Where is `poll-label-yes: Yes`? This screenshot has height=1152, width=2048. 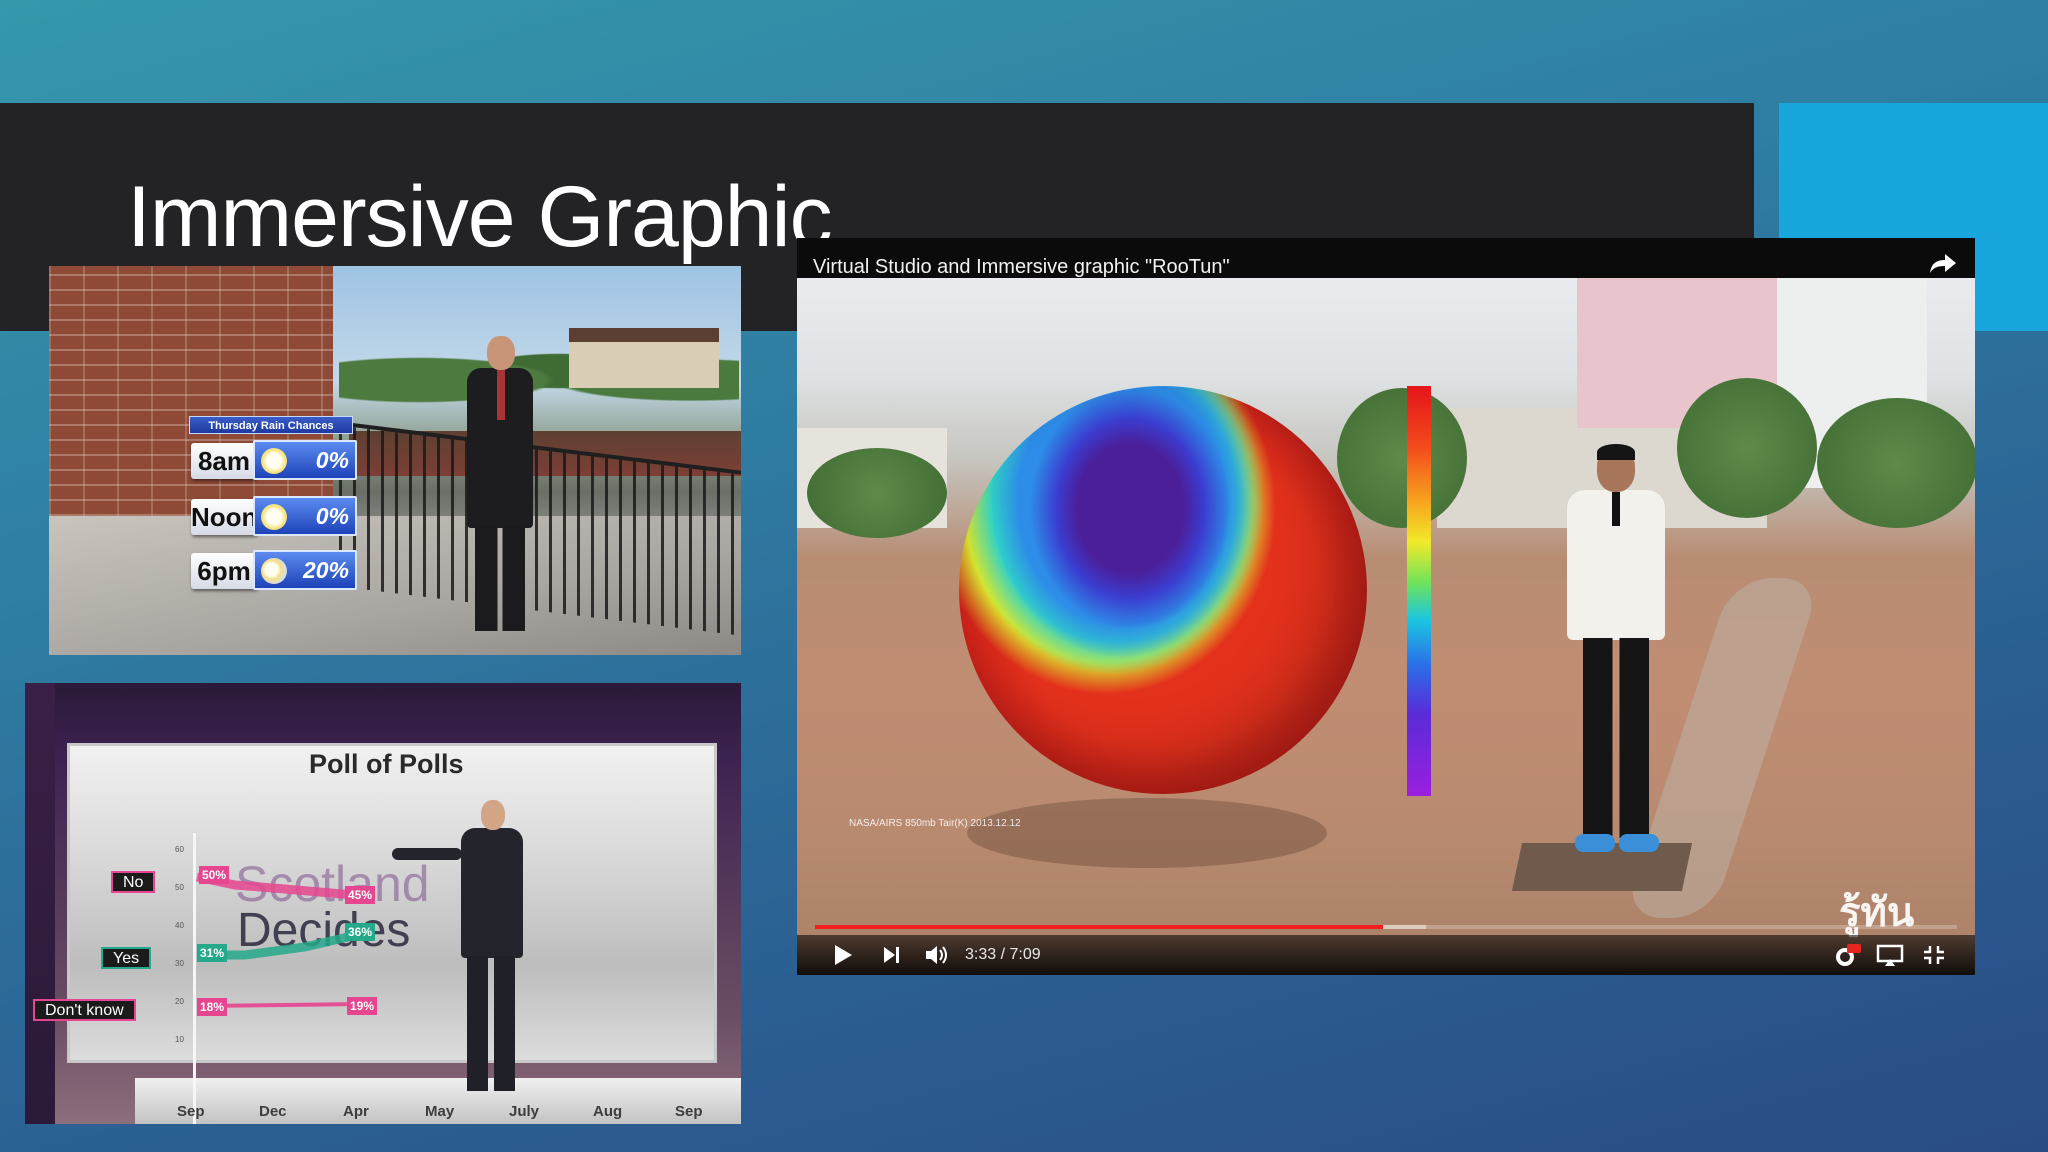 poll-label-yes: Yes is located at coordinates (126, 958).